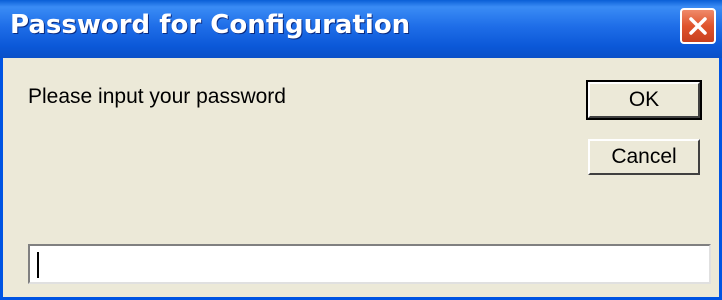 Image resolution: width=722 pixels, height=300 pixels. Describe the element at coordinates (644, 157) in the screenshot. I see `cancel-button: Cancel` at that location.